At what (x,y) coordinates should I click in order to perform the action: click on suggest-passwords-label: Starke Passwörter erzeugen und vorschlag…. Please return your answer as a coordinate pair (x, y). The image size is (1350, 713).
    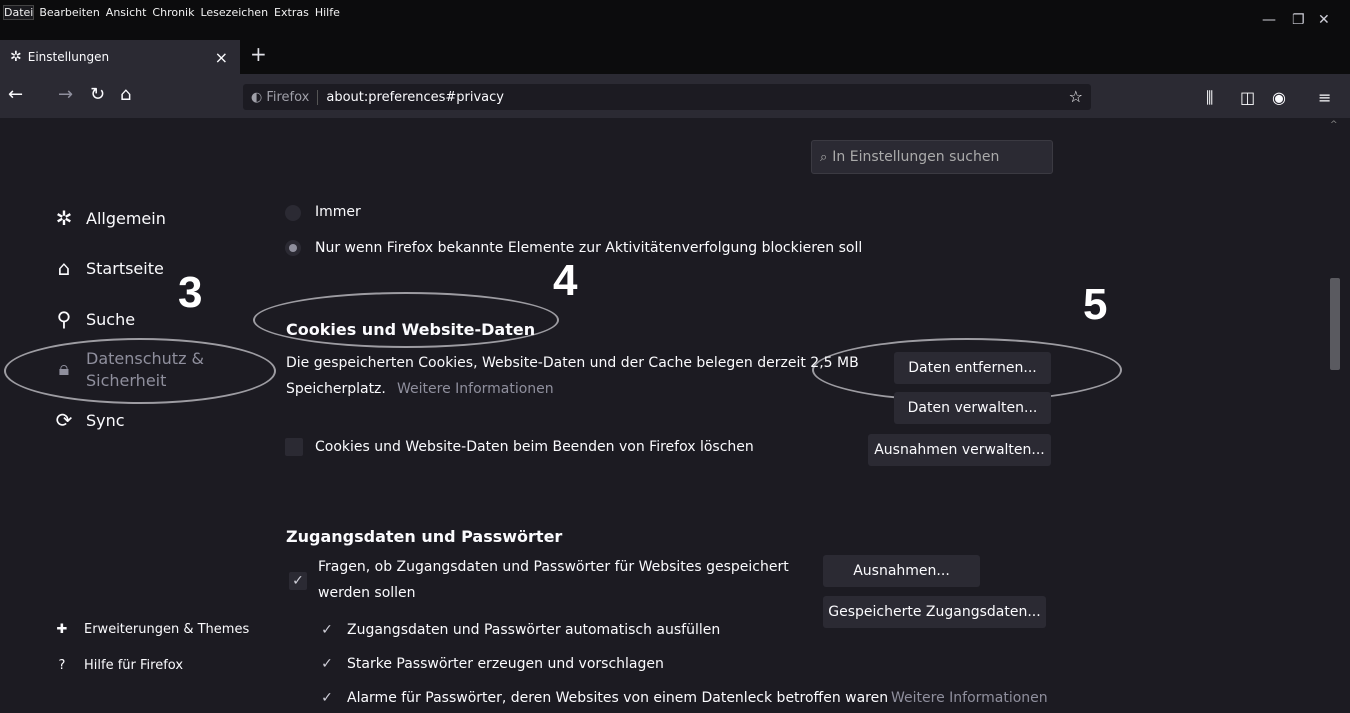
    Looking at the image, I should click on (505, 664).